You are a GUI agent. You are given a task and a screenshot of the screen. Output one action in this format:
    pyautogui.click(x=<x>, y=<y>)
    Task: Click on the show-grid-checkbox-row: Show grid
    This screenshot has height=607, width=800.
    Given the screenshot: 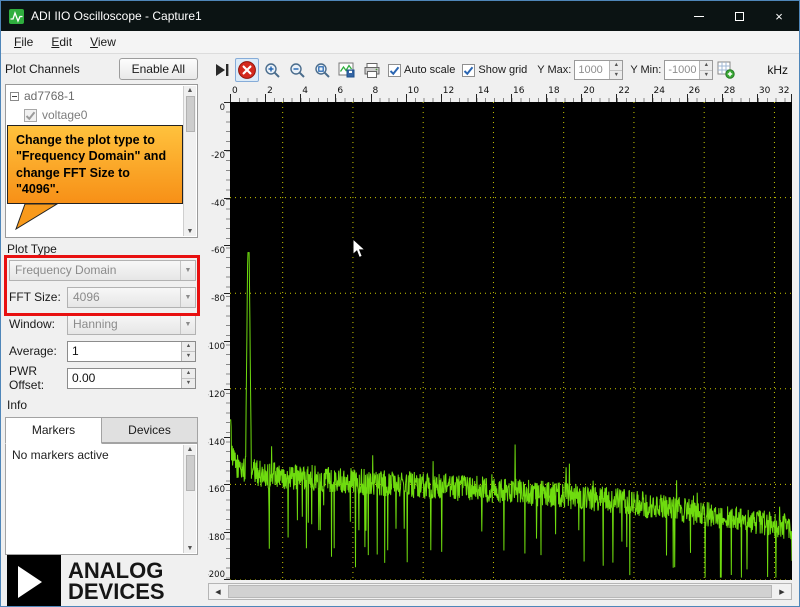 What is the action you would take?
    pyautogui.click(x=495, y=70)
    